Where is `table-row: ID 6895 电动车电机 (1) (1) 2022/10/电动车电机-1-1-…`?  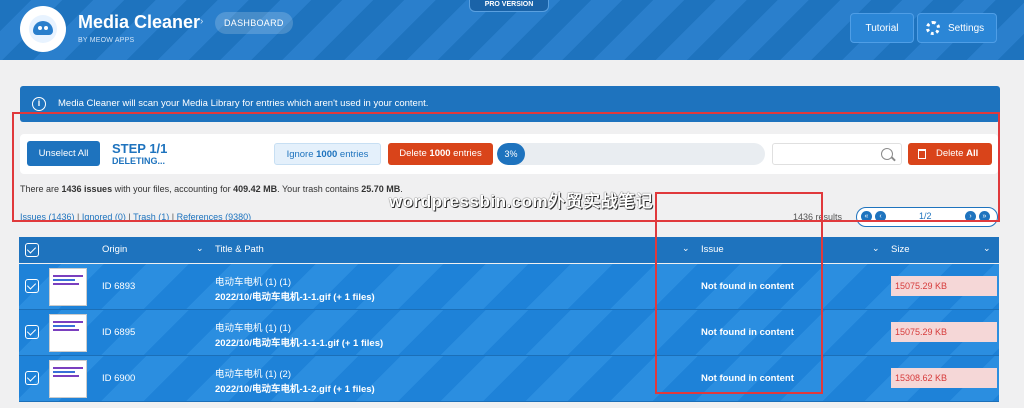 table-row: ID 6895 电动车电机 (1) (1) 2022/10/电动车电机-1-1-… is located at coordinates (509, 333).